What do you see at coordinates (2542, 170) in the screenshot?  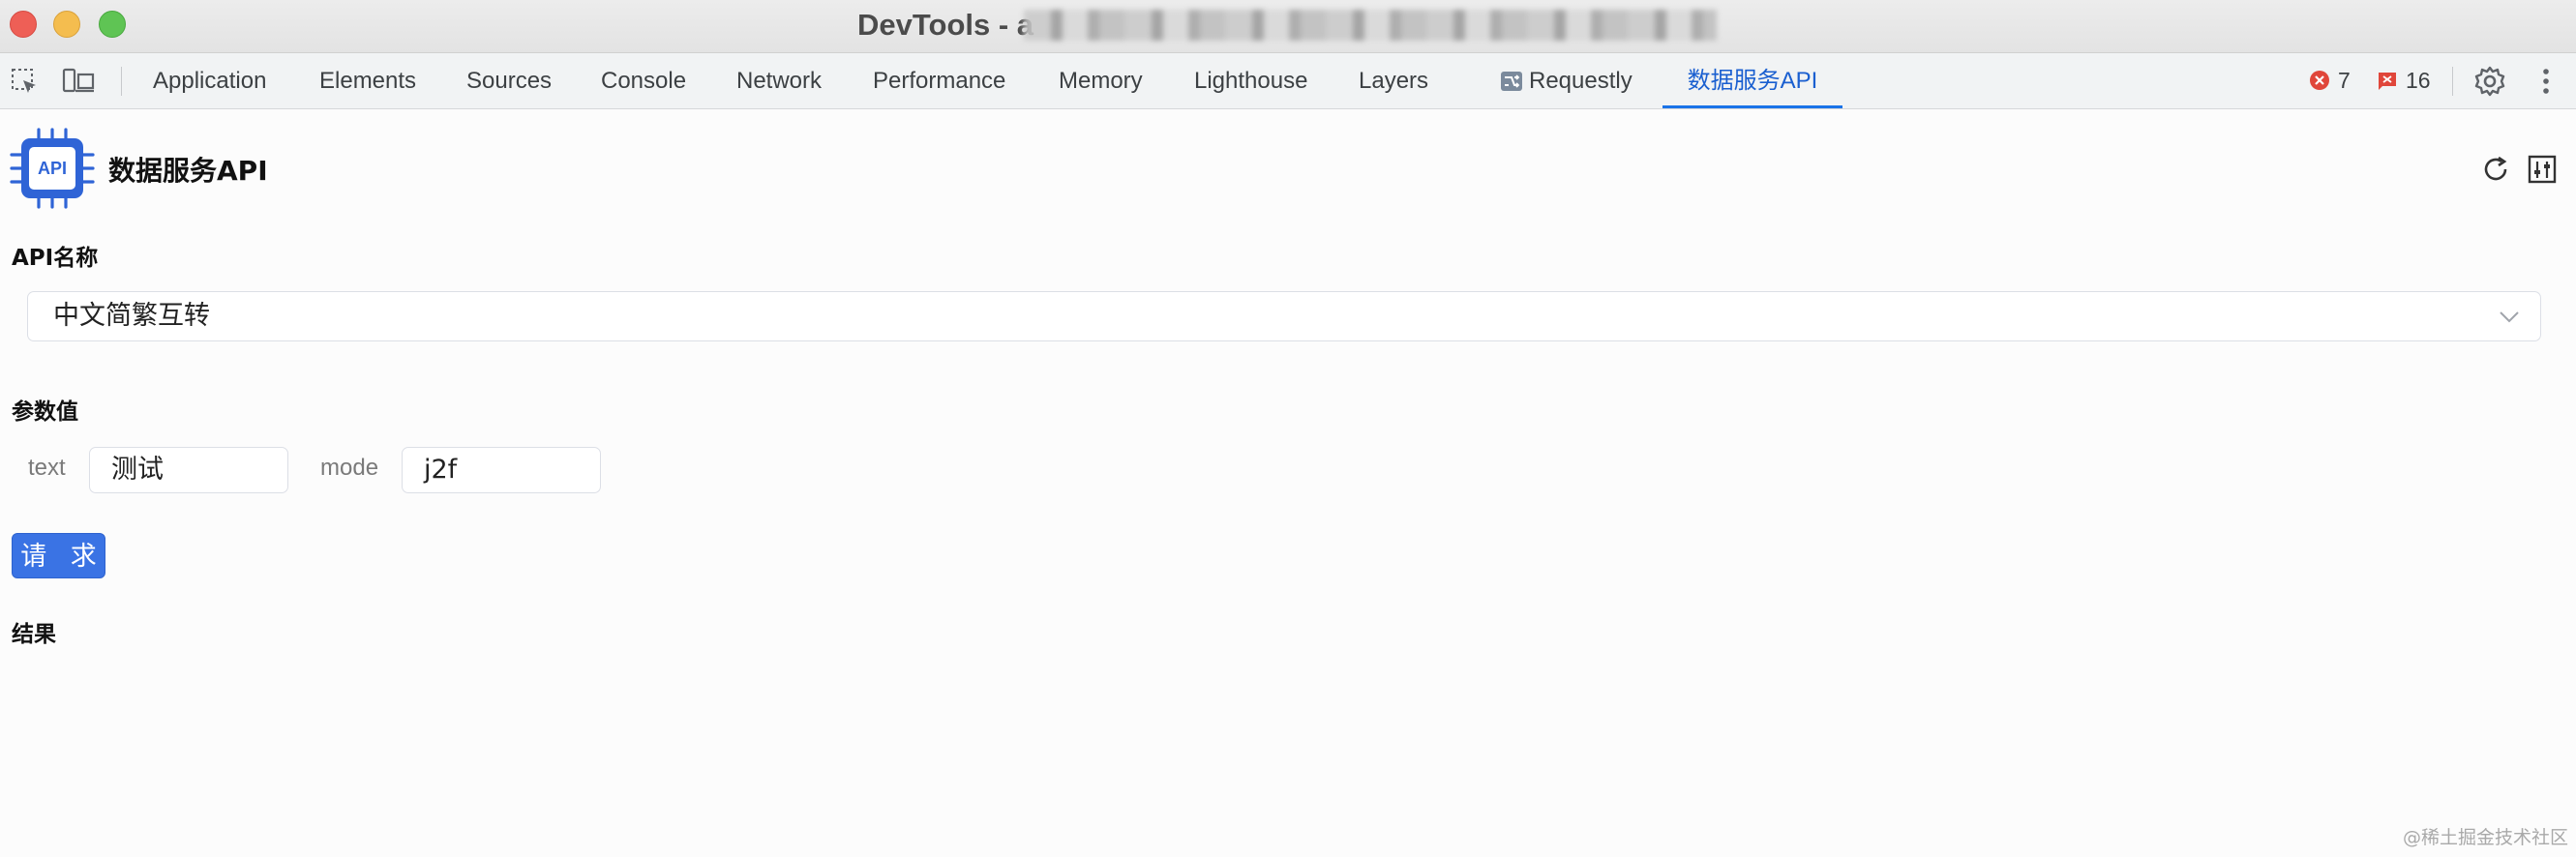 I see `settings-sliders-icon` at bounding box center [2542, 170].